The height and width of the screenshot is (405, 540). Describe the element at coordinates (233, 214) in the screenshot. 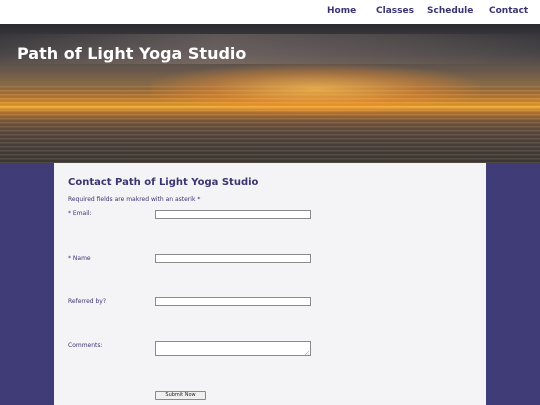

I see `email-field` at that location.